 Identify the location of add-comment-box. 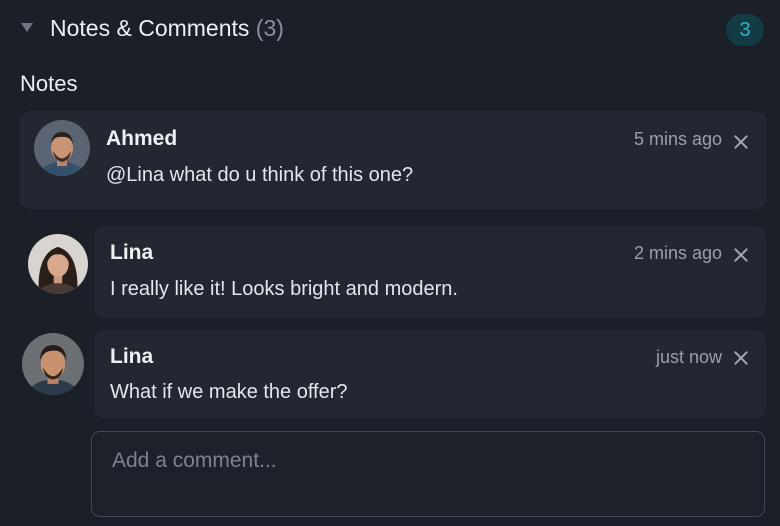
(428, 474).